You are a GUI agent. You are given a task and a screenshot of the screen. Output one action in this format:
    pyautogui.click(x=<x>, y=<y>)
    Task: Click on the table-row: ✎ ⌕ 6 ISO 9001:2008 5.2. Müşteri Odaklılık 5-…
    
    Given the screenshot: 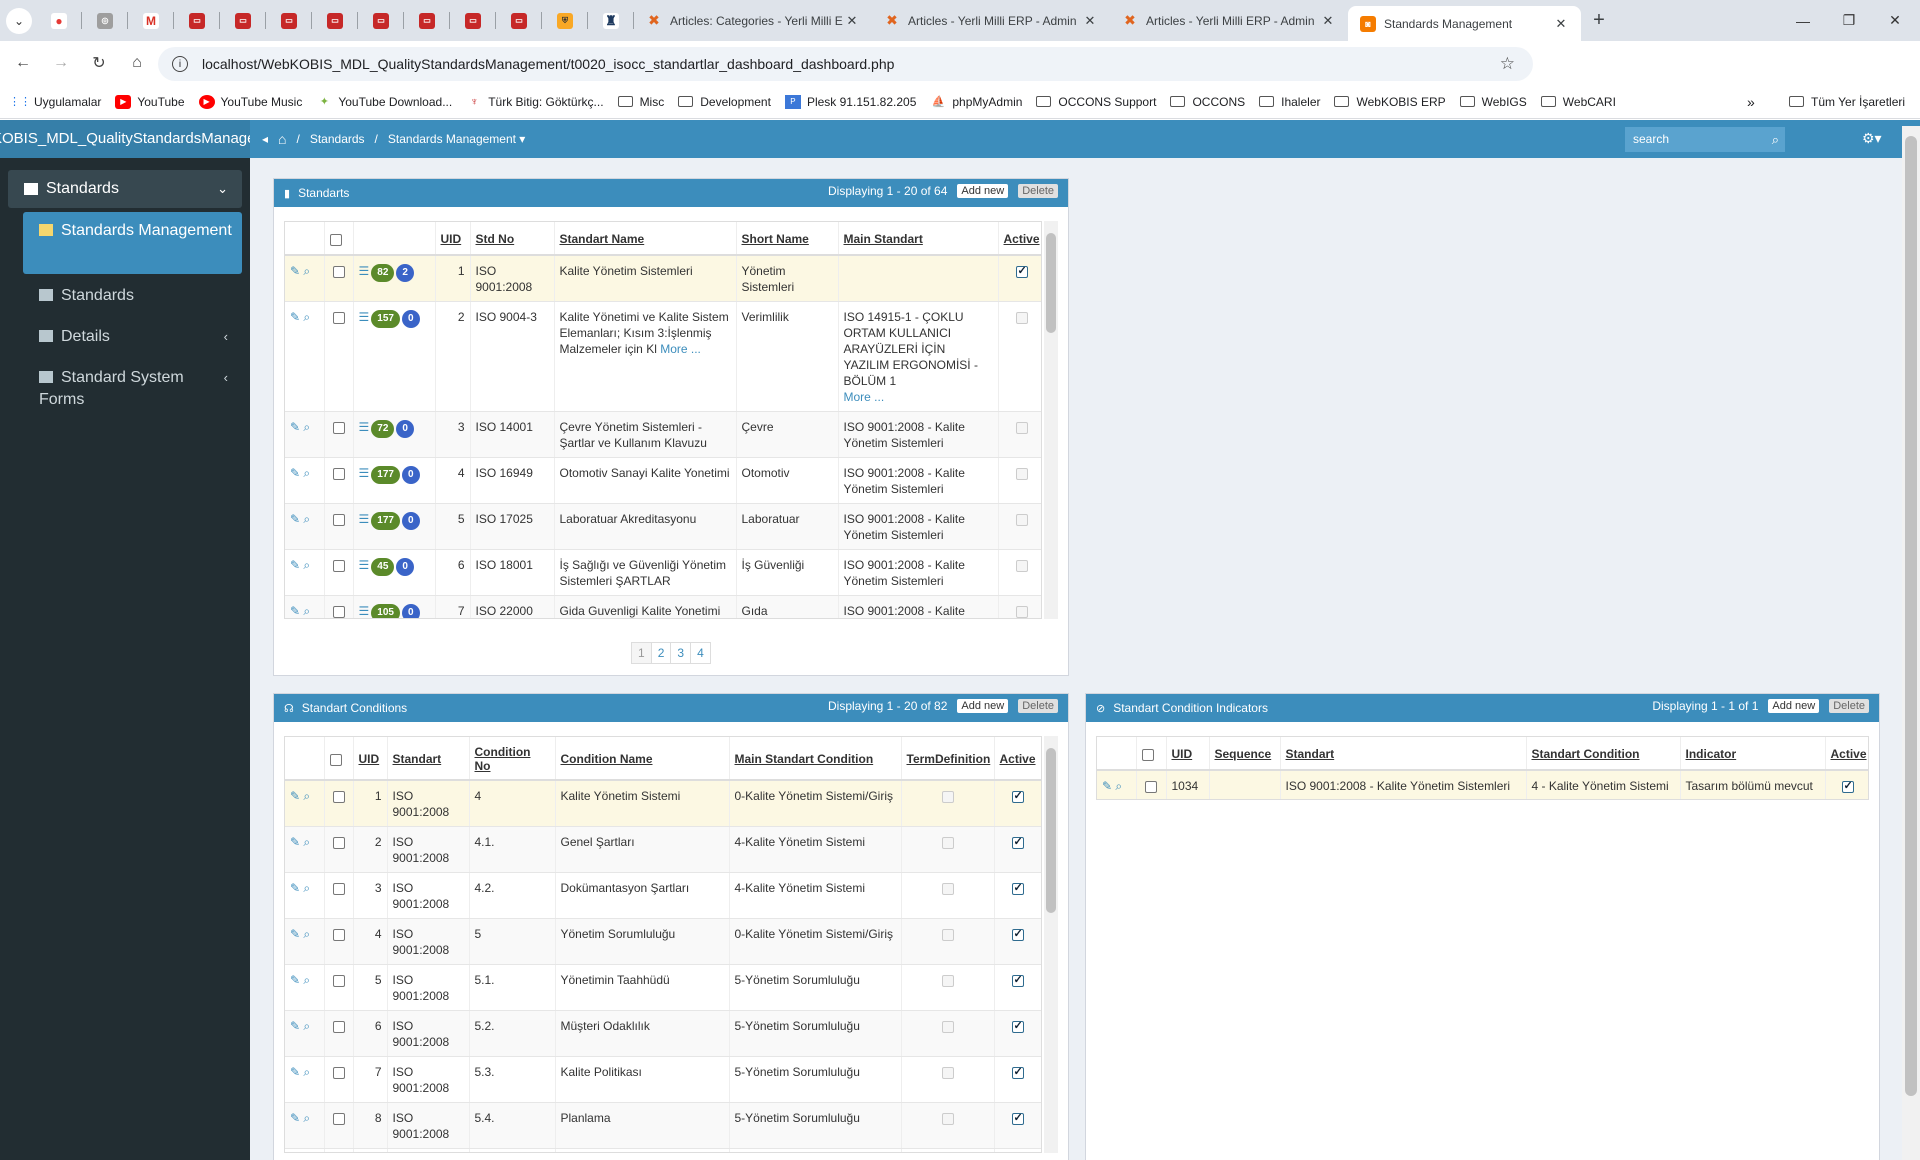 What is the action you would take?
    pyautogui.click(x=663, y=1033)
    